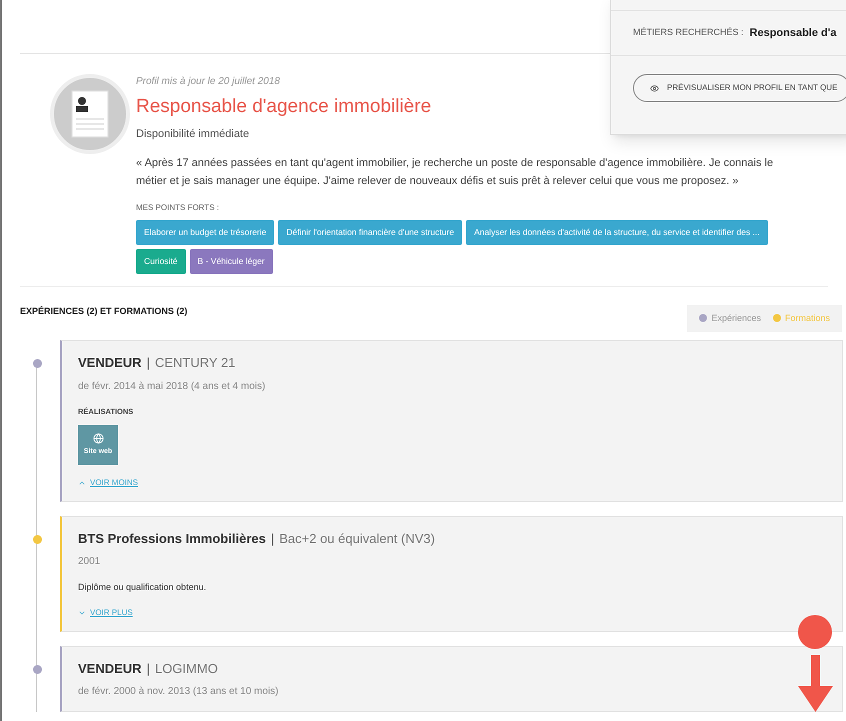 The image size is (846, 721). Describe the element at coordinates (688, 33) in the screenshot. I see `jobs-label: MÉTIERS RECHERCHÉS :` at that location.